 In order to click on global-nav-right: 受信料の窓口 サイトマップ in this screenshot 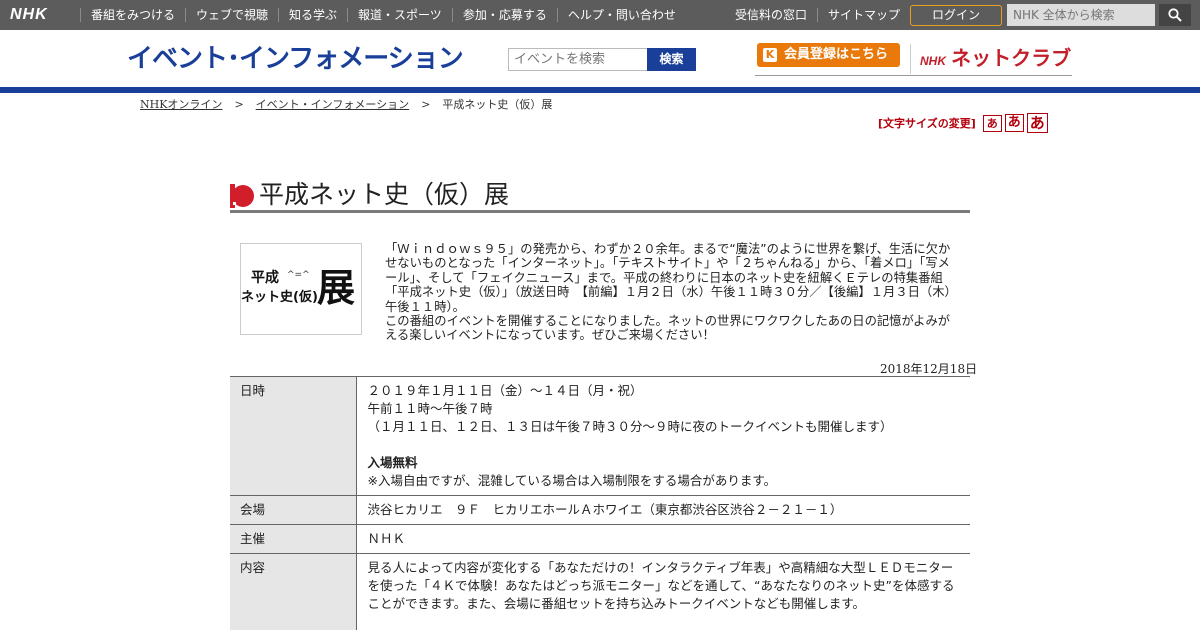, I will do `click(817, 15)`.